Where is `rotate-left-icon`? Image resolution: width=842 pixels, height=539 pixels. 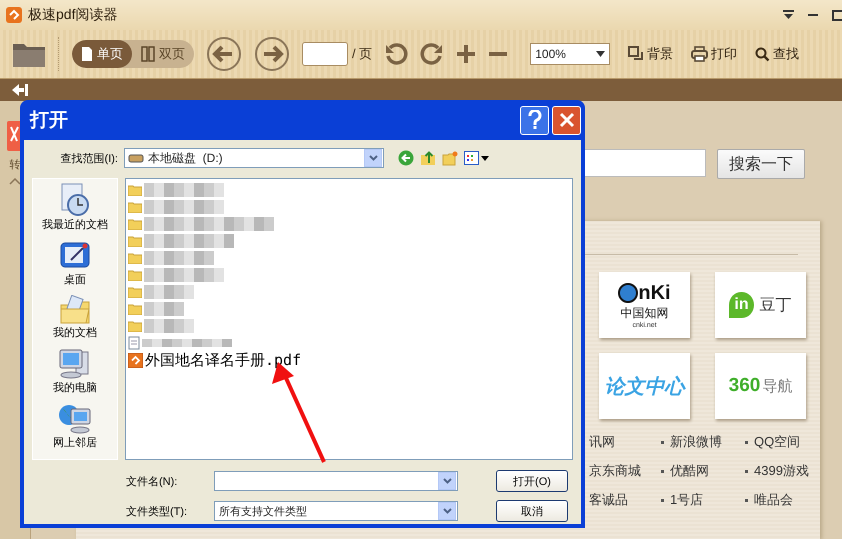 rotate-left-icon is located at coordinates (396, 54).